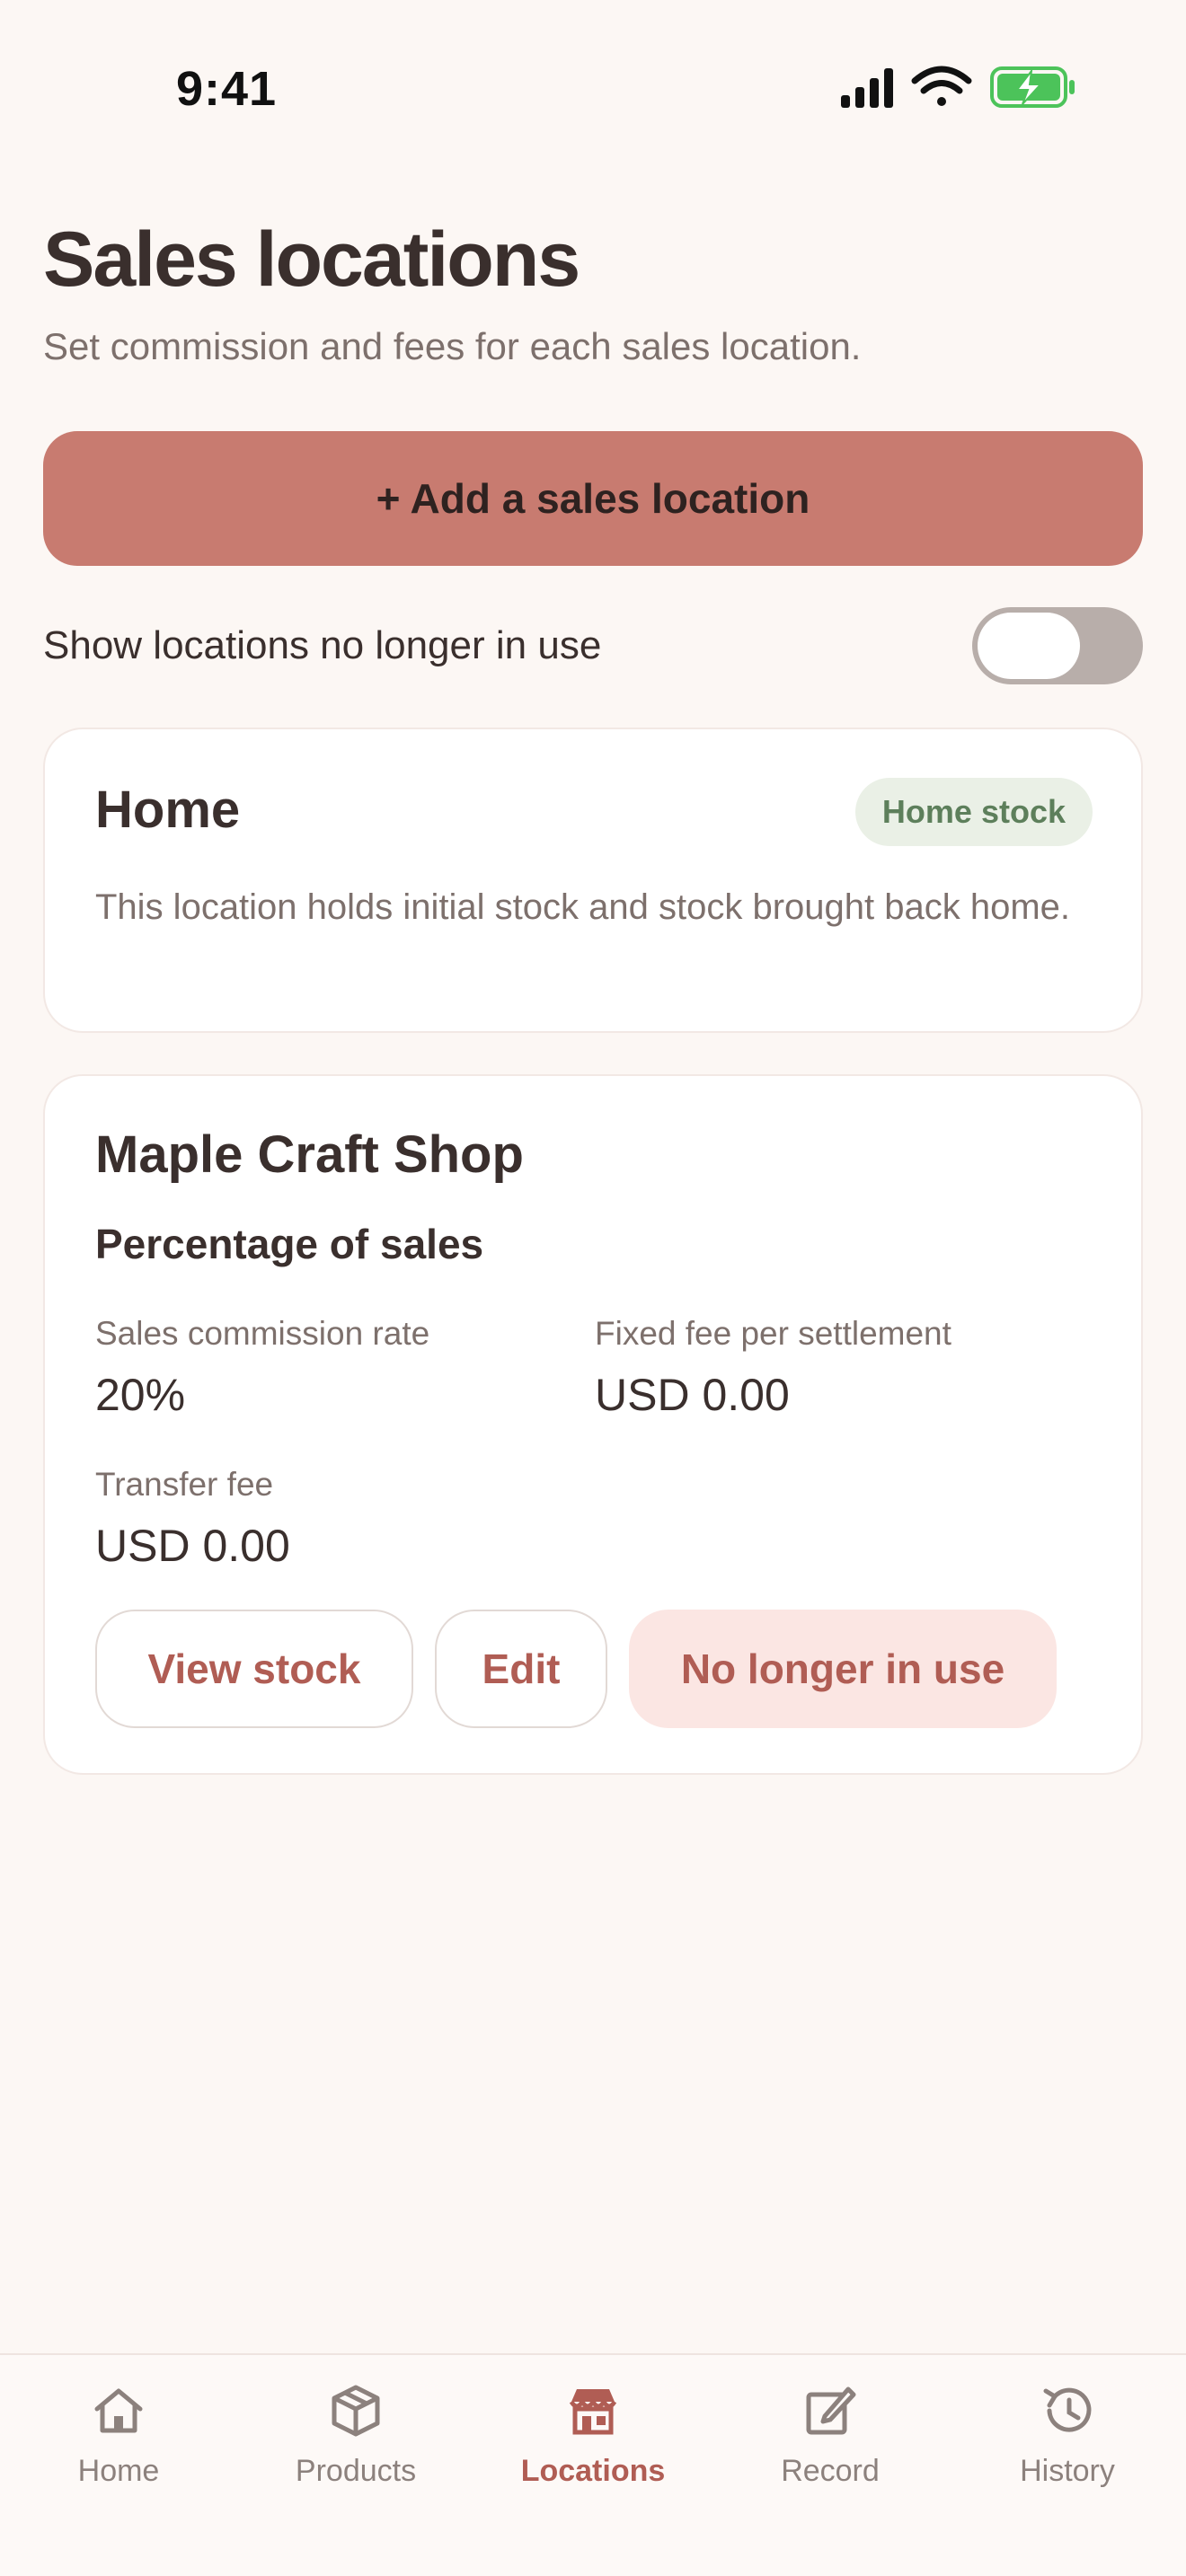 This screenshot has height=2576, width=1186. What do you see at coordinates (309, 1154) in the screenshot?
I see `location-name: Maple Craft Shop` at bounding box center [309, 1154].